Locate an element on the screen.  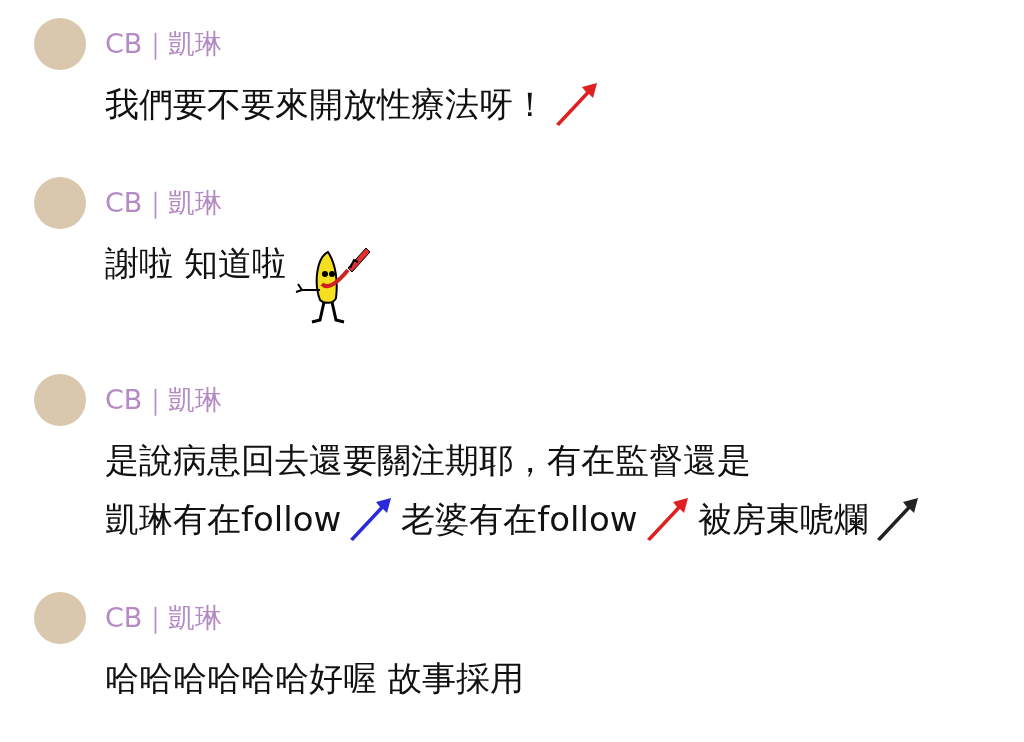
message-text: 凱琳有在follow is located at coordinates (223, 519).